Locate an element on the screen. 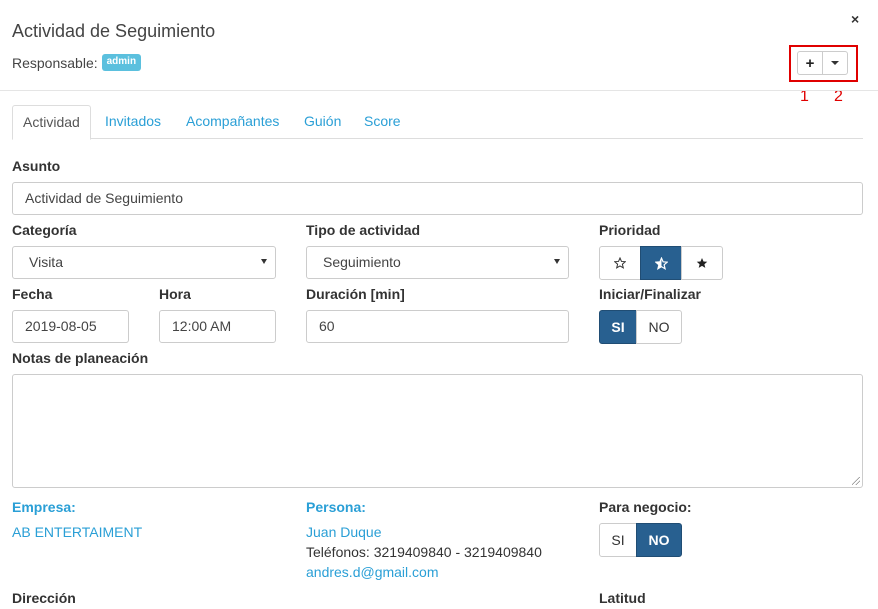 This screenshot has height=609, width=878. iniciar-no-button: NO is located at coordinates (659, 327).